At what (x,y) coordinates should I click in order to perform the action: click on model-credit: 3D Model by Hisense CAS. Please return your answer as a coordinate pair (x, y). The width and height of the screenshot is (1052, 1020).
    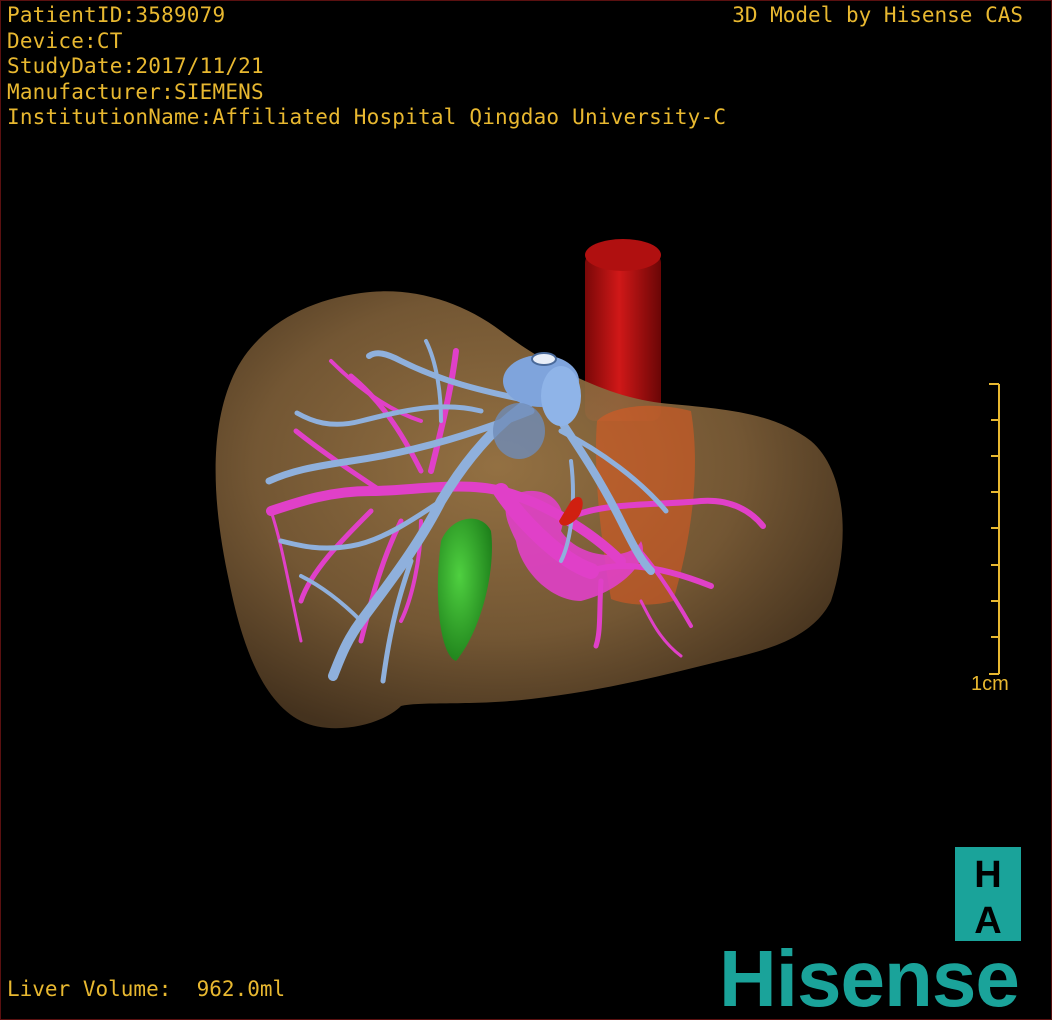
    Looking at the image, I should click on (877, 15).